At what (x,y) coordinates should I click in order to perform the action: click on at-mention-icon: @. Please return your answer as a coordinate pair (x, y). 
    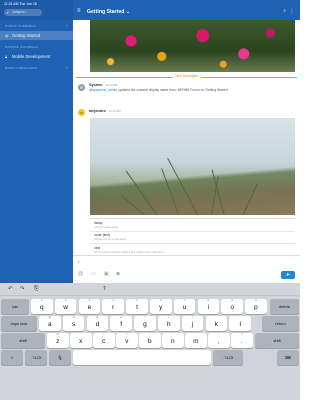
    Looking at the image, I should click on (80, 274).